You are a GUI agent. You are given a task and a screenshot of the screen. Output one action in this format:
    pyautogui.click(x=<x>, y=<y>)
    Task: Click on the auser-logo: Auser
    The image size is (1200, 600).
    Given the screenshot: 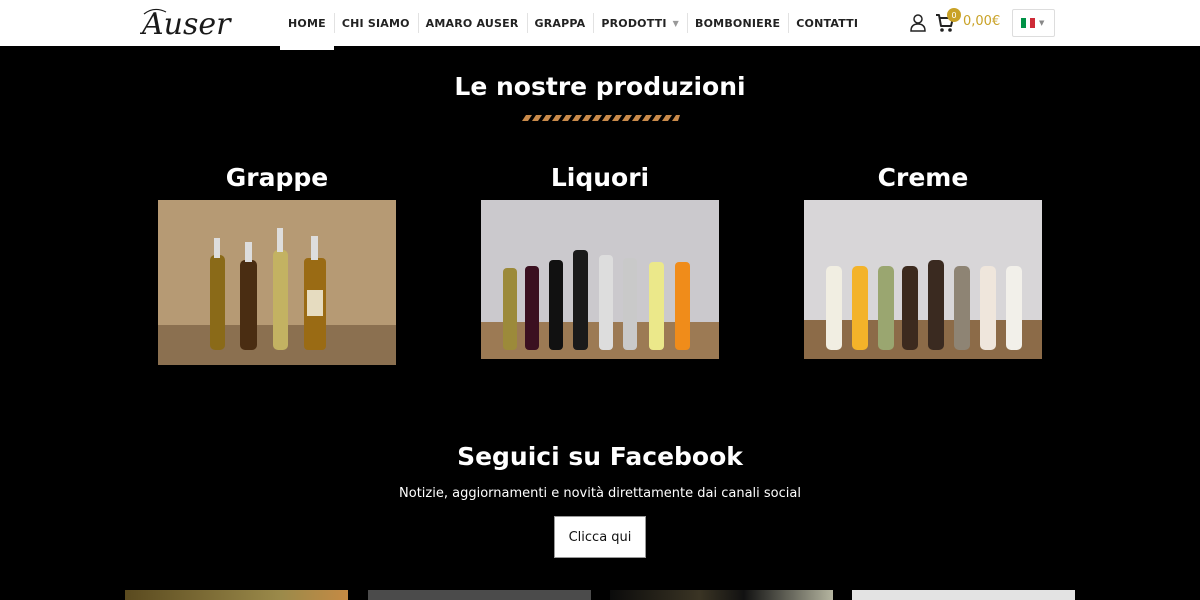 What is the action you would take?
    pyautogui.click(x=200, y=23)
    